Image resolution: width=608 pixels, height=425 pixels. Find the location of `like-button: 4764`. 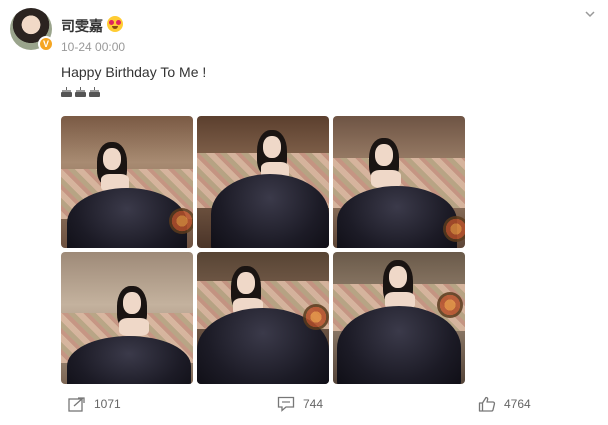

like-button: 4764 is located at coordinates (504, 404).